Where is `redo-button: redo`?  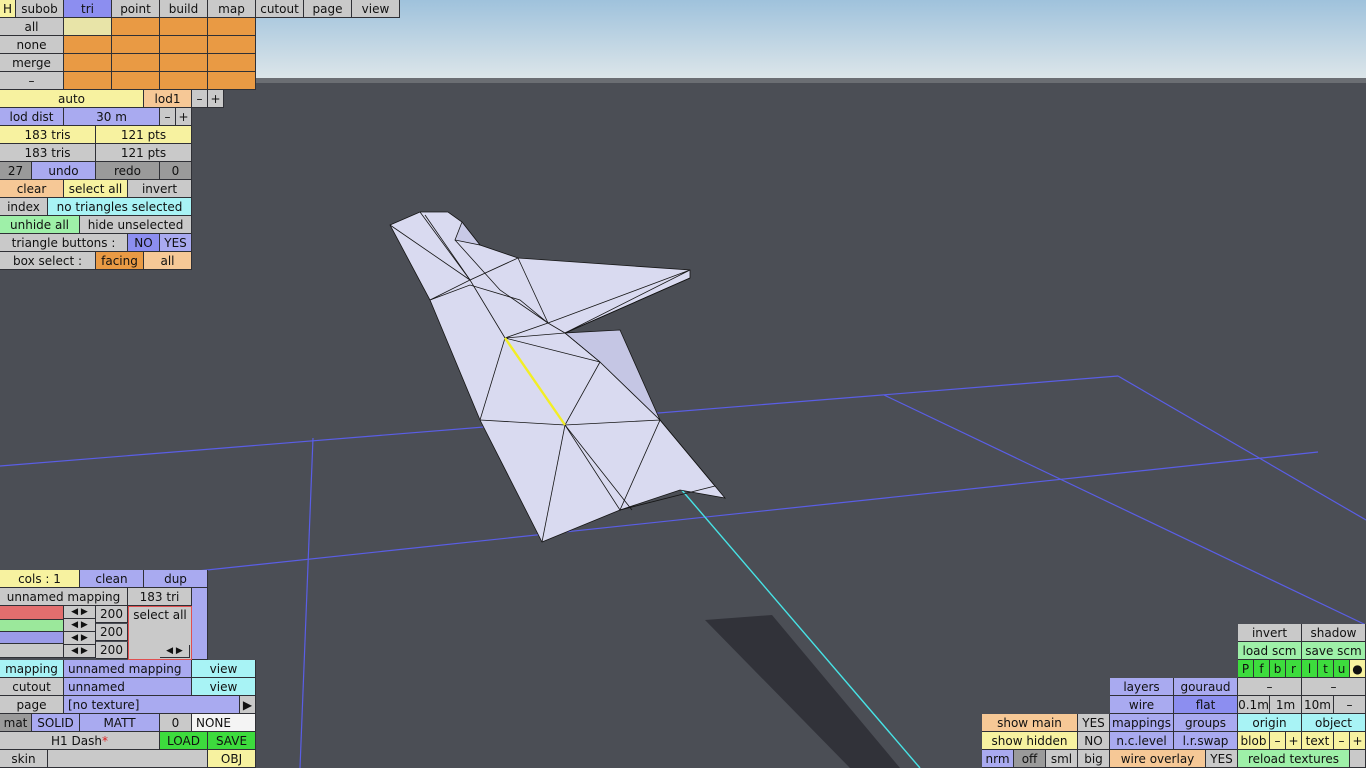
redo-button: redo is located at coordinates (128, 171).